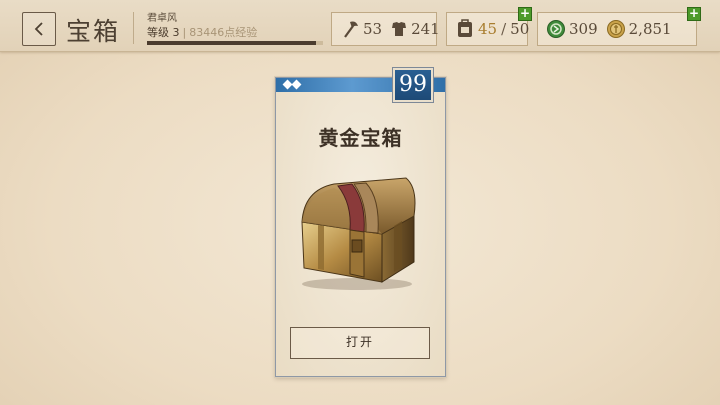 This screenshot has height=405, width=720. What do you see at coordinates (488, 29) in the screenshot?
I see `capacity-current: 45` at bounding box center [488, 29].